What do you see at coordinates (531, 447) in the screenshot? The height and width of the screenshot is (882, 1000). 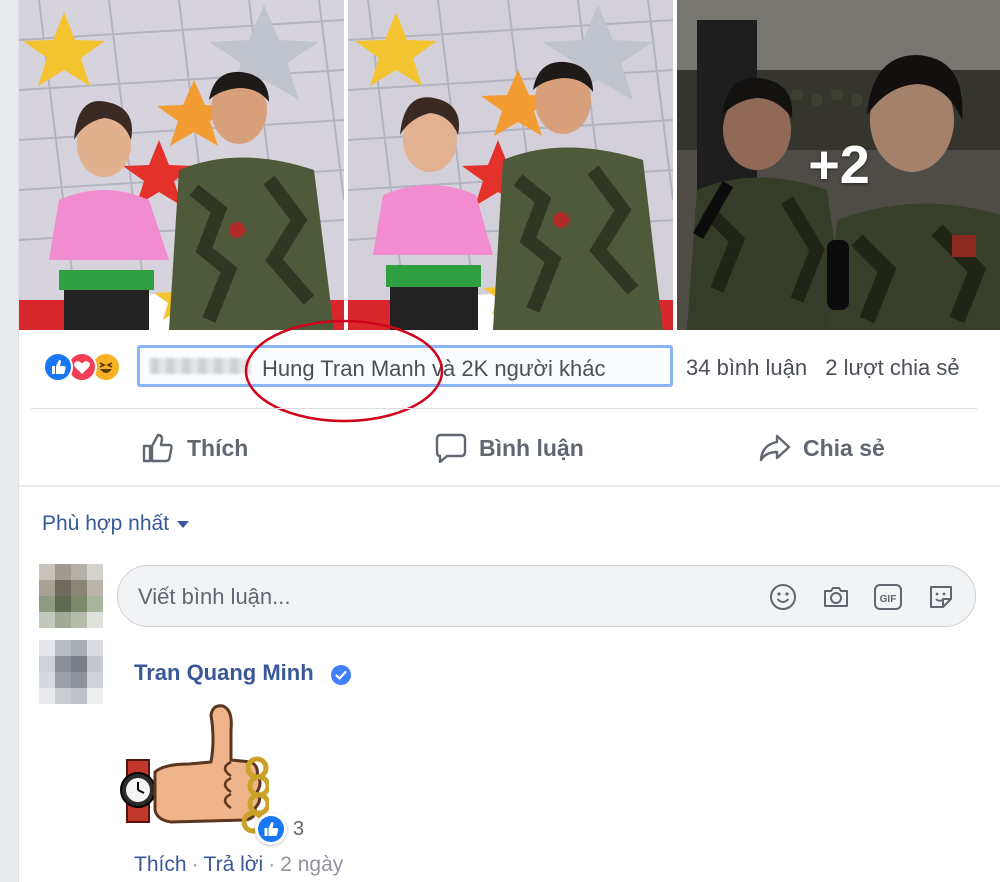 I see `comment-button-label: Bình luận` at bounding box center [531, 447].